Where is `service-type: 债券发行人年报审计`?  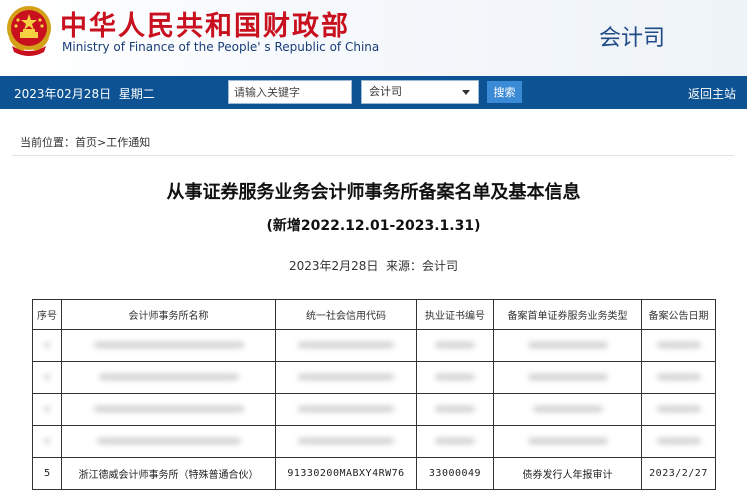
service-type: 债券发行人年报审计 is located at coordinates (567, 473).